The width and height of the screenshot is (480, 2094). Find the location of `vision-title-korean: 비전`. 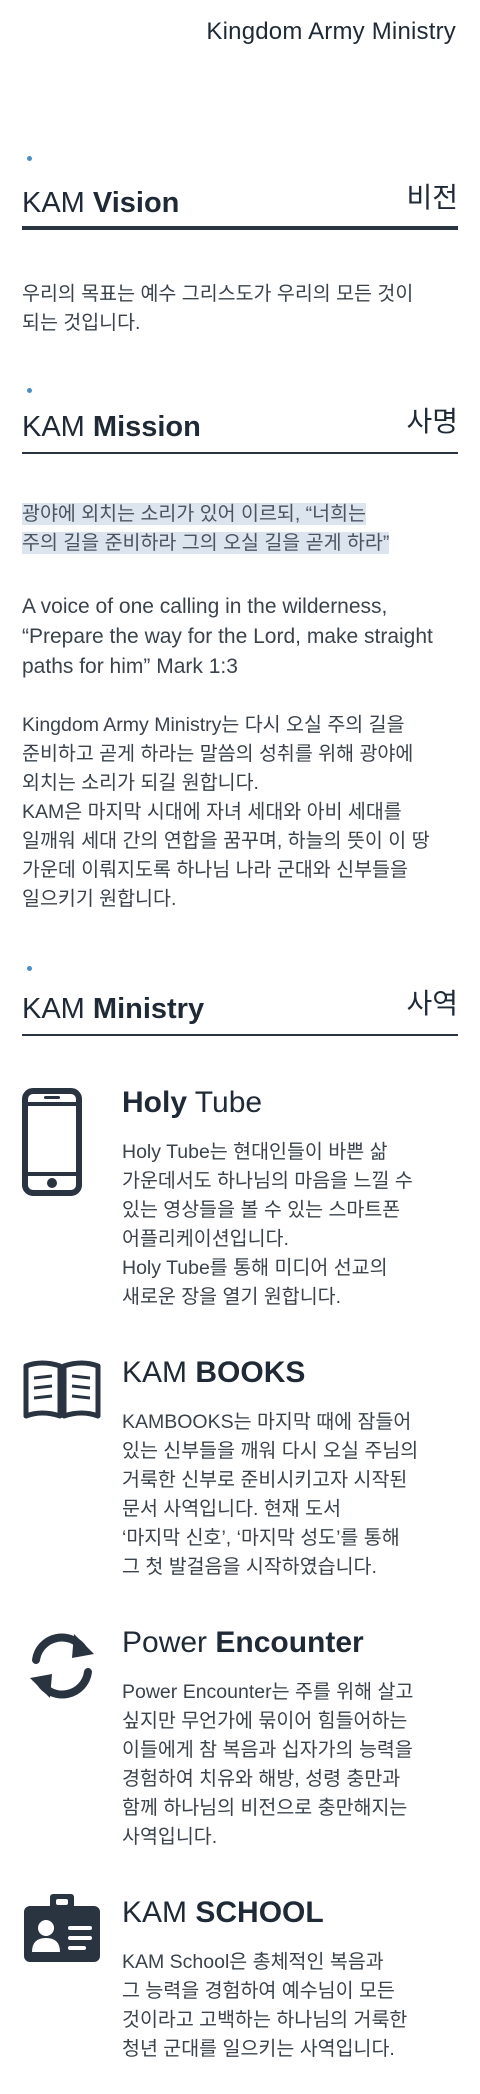

vision-title-korean: 비전 is located at coordinates (432, 197).